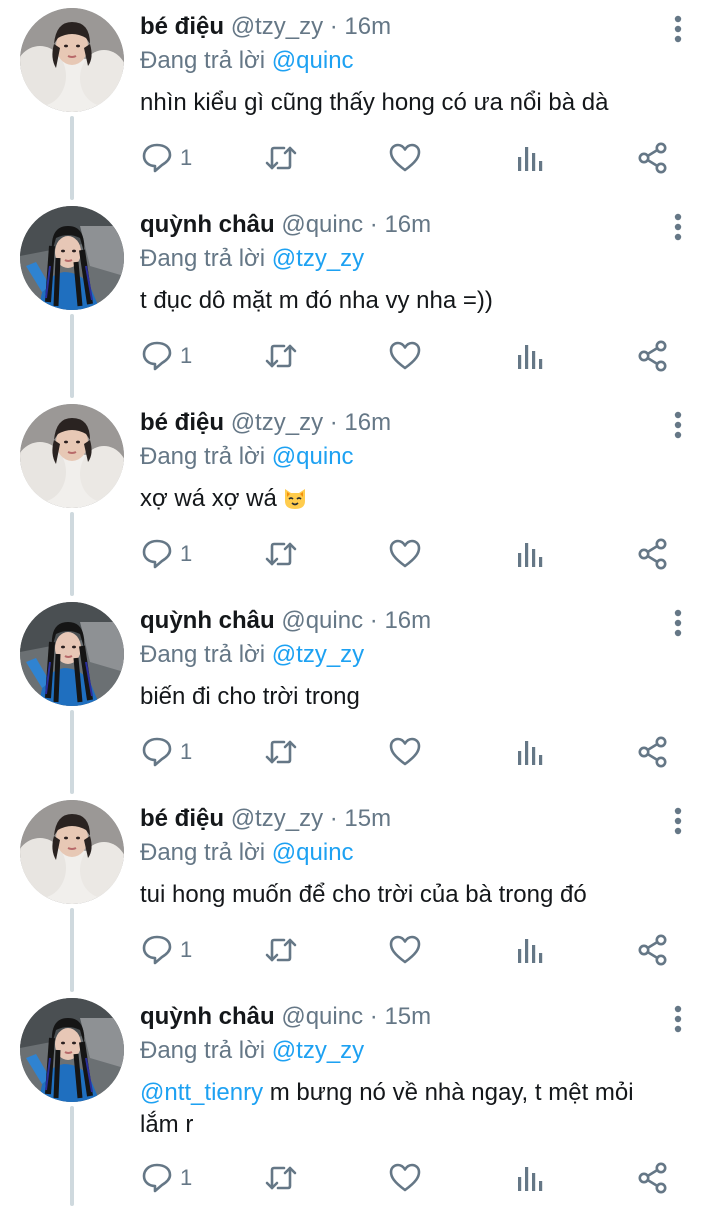 The image size is (720, 1206). I want to click on avatar-braids-blue-image, so click(72, 654).